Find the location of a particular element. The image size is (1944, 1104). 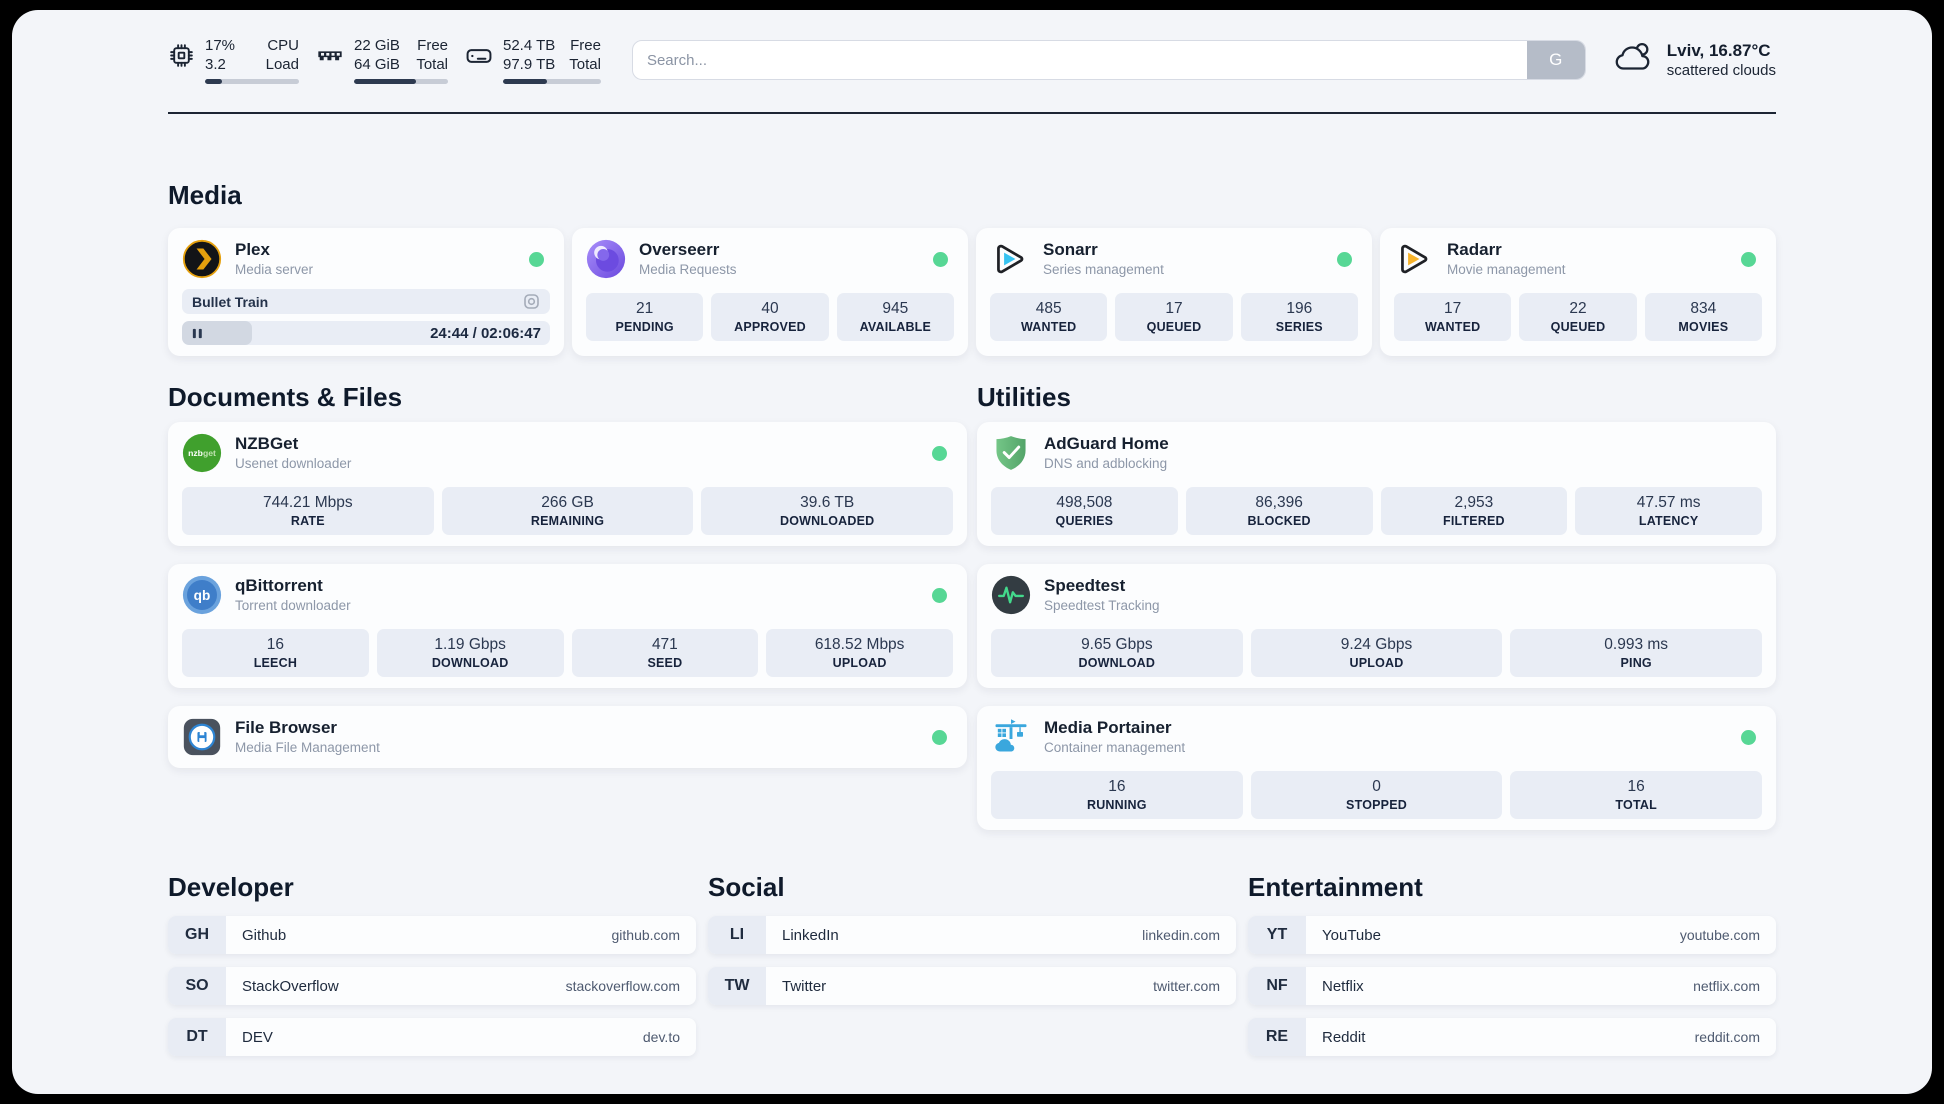

search-engine-button: G is located at coordinates (1555, 60).